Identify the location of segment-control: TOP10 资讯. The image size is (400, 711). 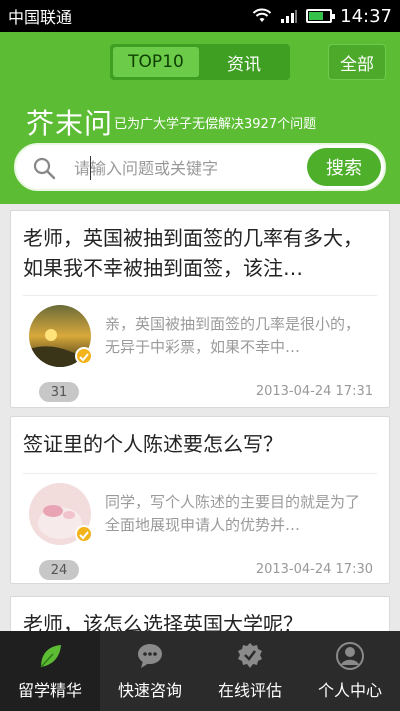
(200, 62).